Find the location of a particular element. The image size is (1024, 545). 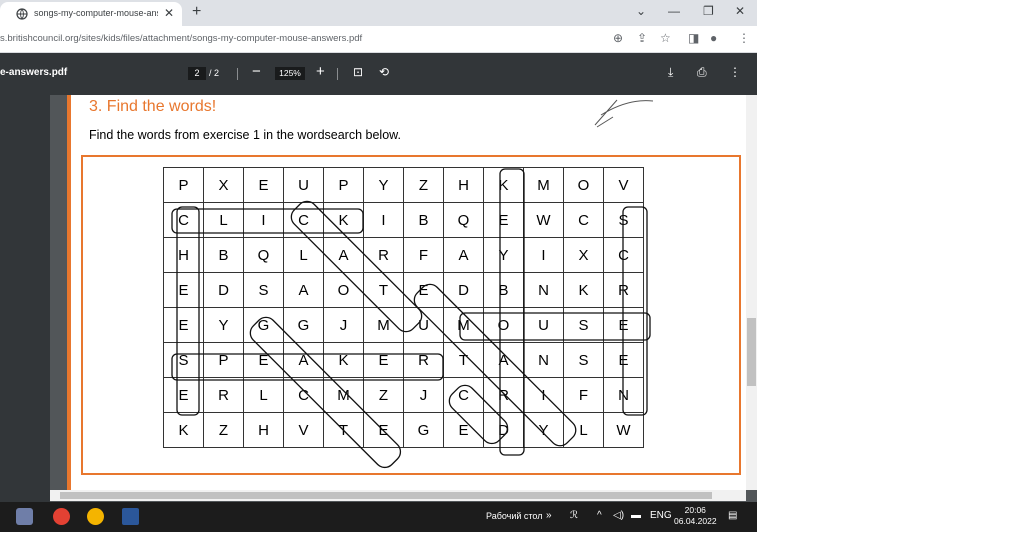

globe-icon is located at coordinates (22, 14).